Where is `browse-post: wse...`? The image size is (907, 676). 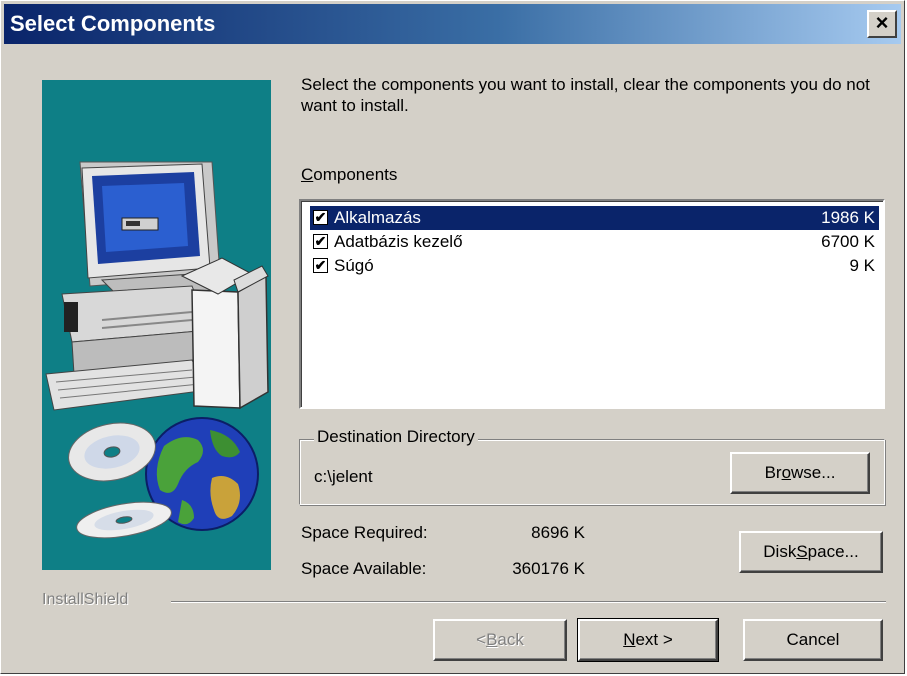
browse-post: wse... is located at coordinates (813, 472).